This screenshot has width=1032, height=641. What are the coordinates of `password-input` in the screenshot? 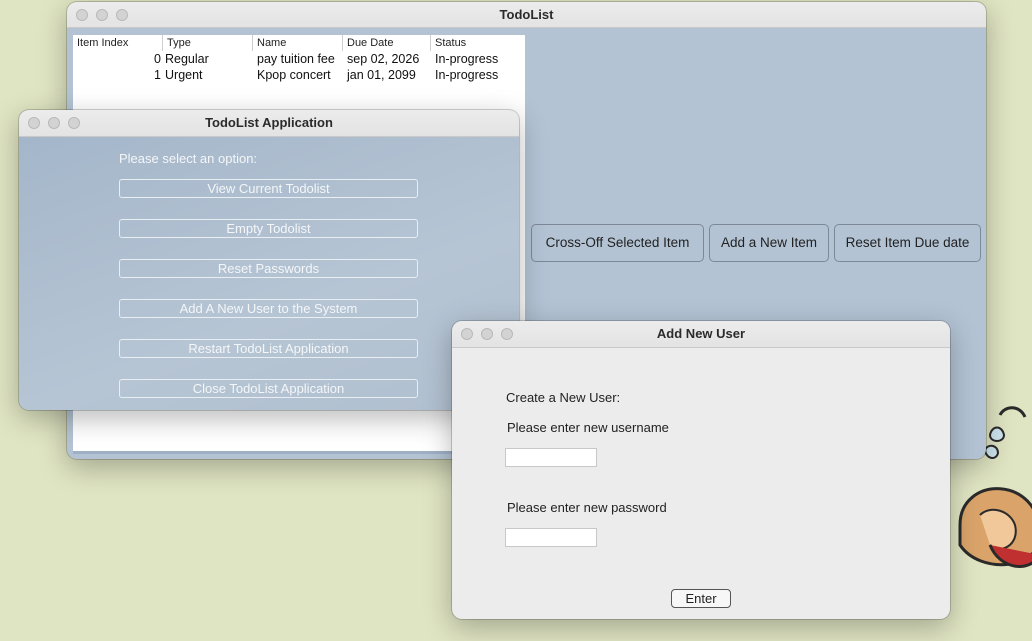 It's located at (551, 537).